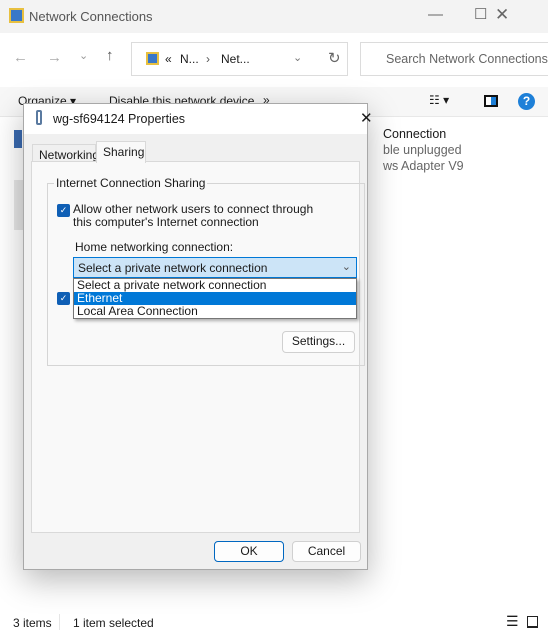 Image resolution: width=548 pixels, height=634 pixels. Describe the element at coordinates (198, 119) in the screenshot. I see `dialog-title-bar: wg-sf694124 Properties ✕` at that location.